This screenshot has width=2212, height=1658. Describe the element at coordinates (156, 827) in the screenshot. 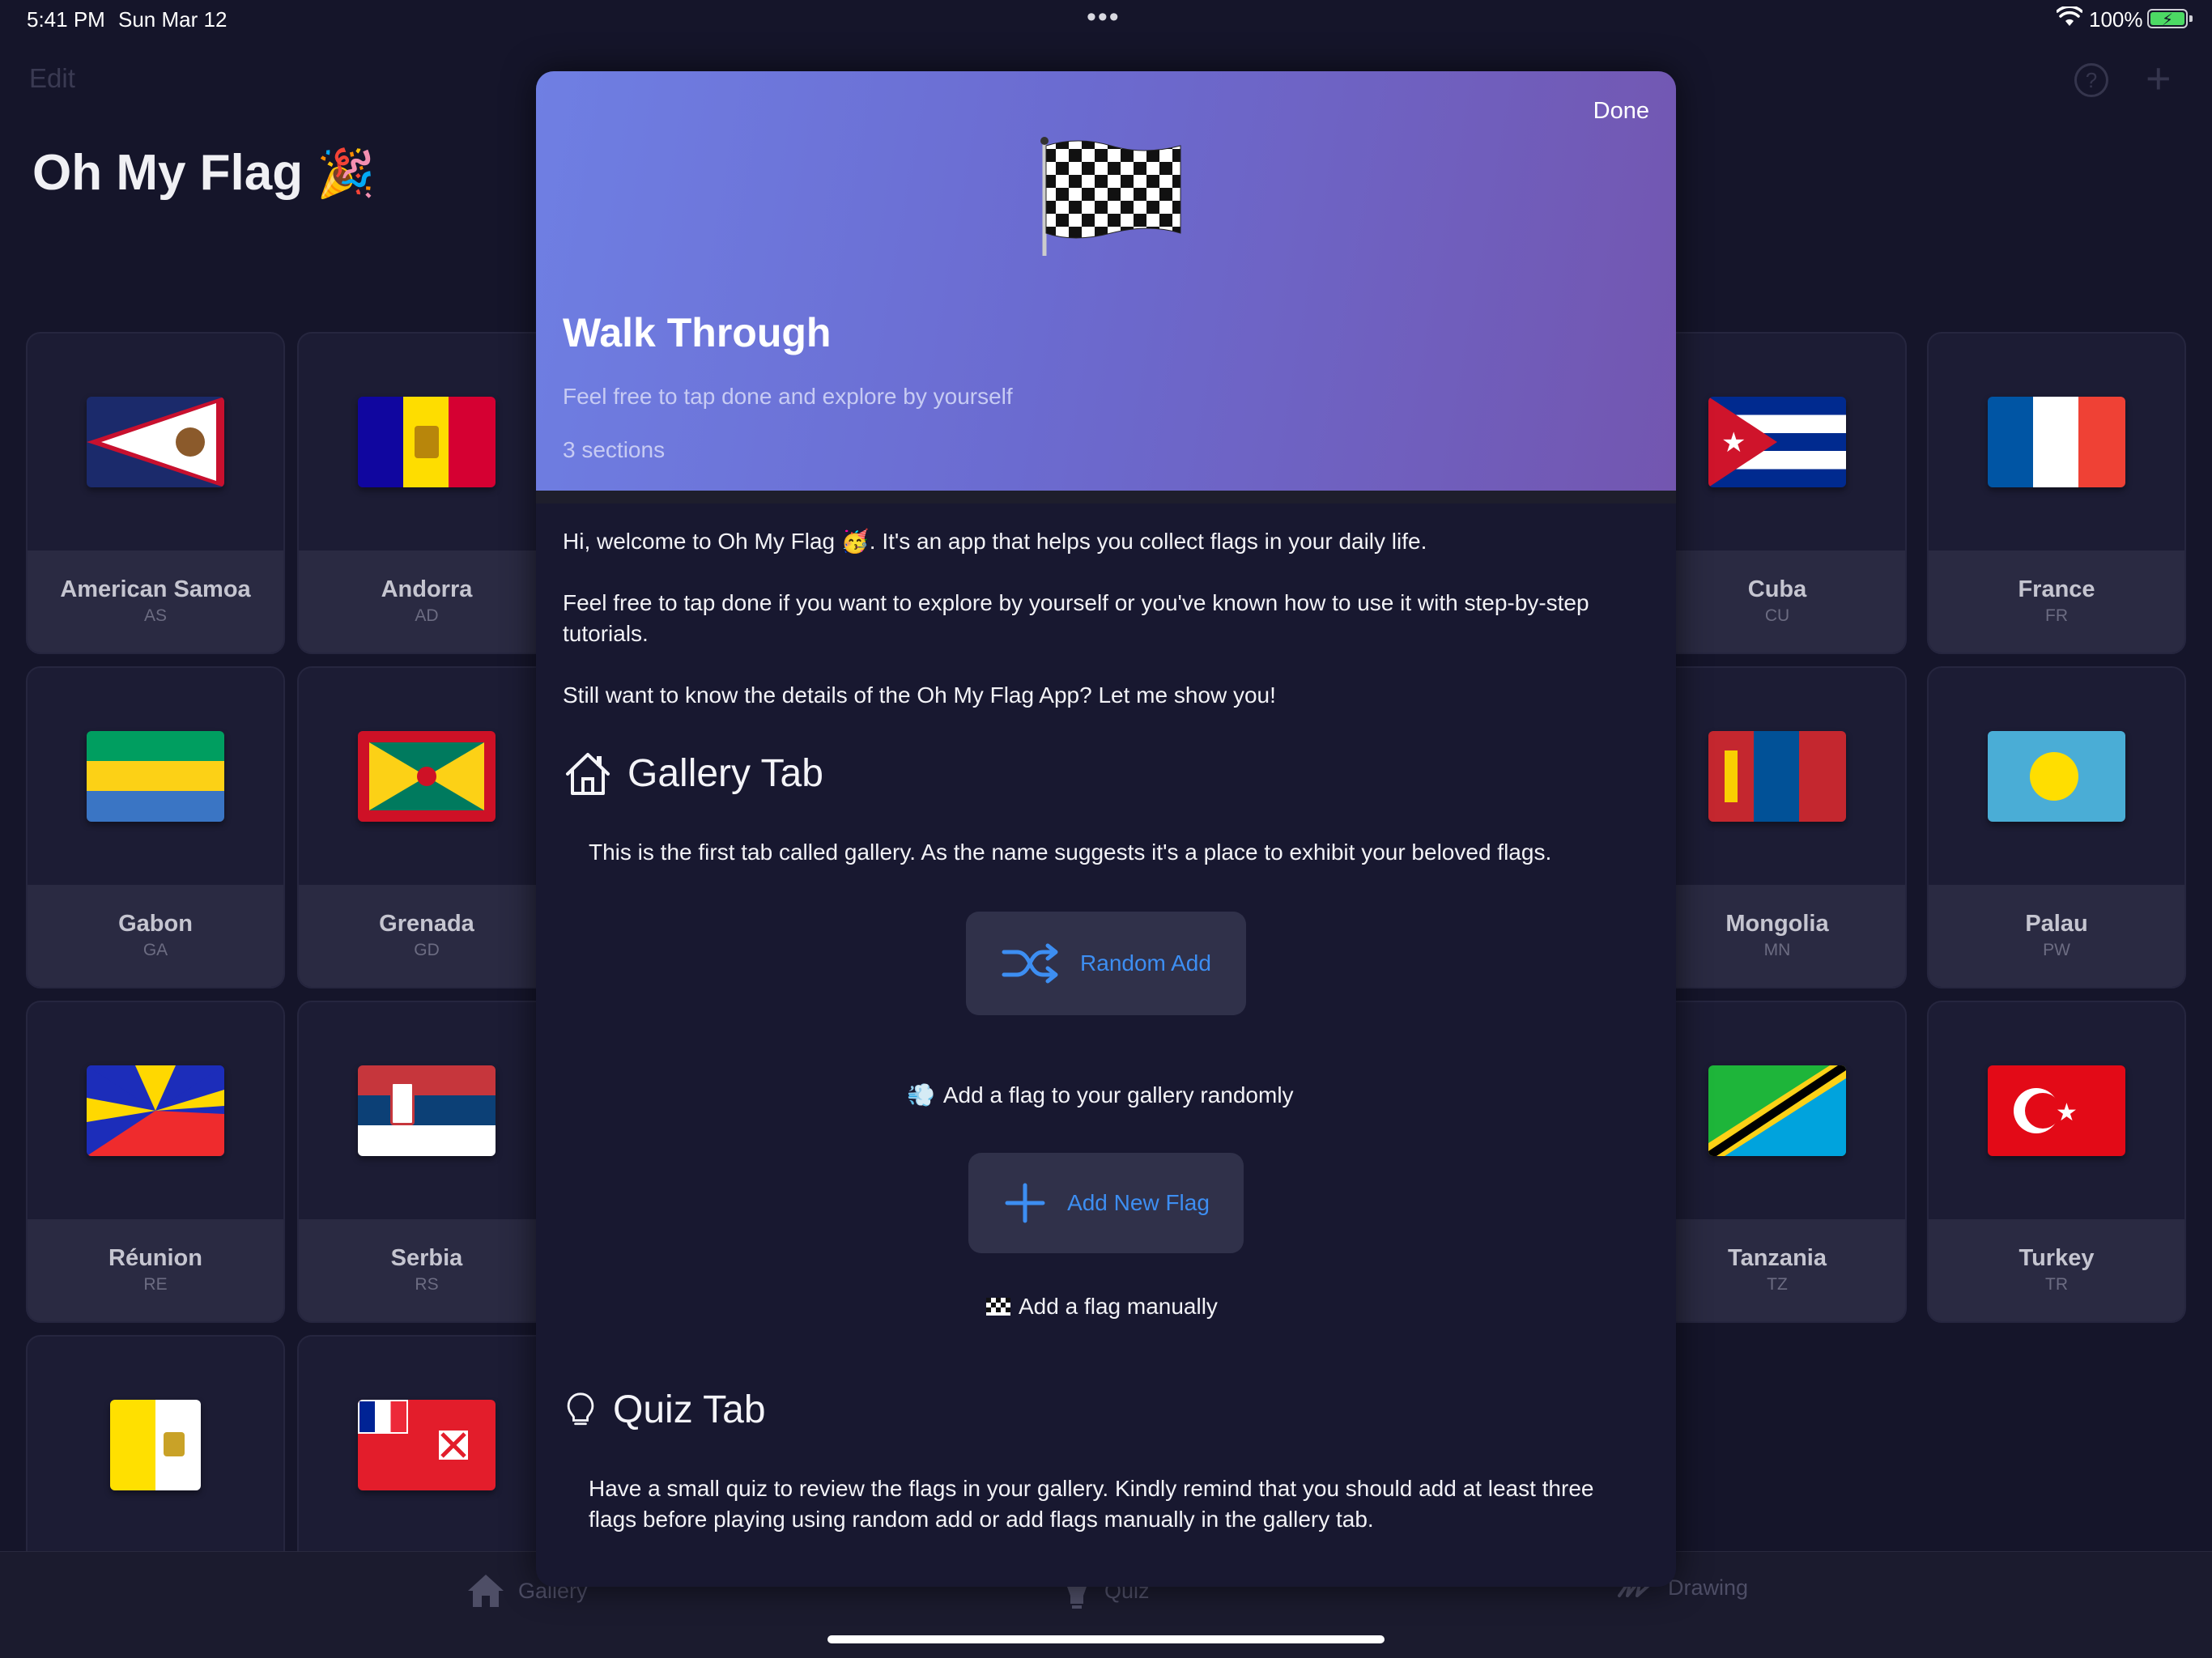

I see `flag-card: Gabon GA` at that location.